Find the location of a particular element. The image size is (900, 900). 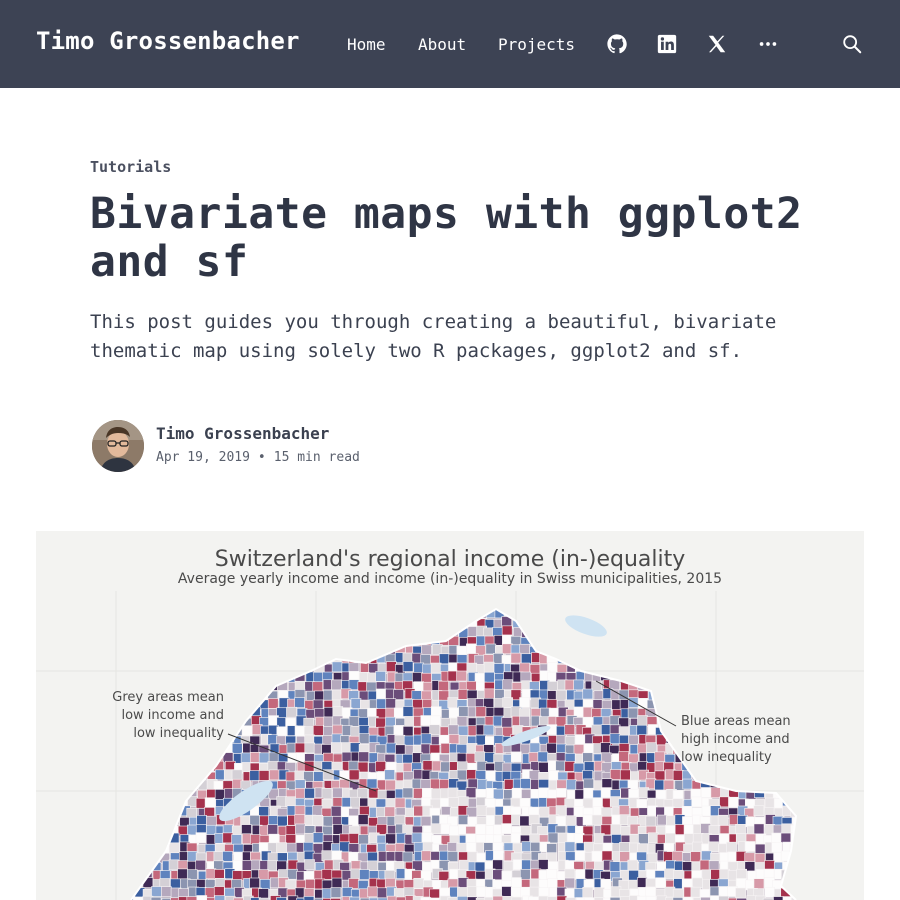

nav-home: Home is located at coordinates (366, 44).